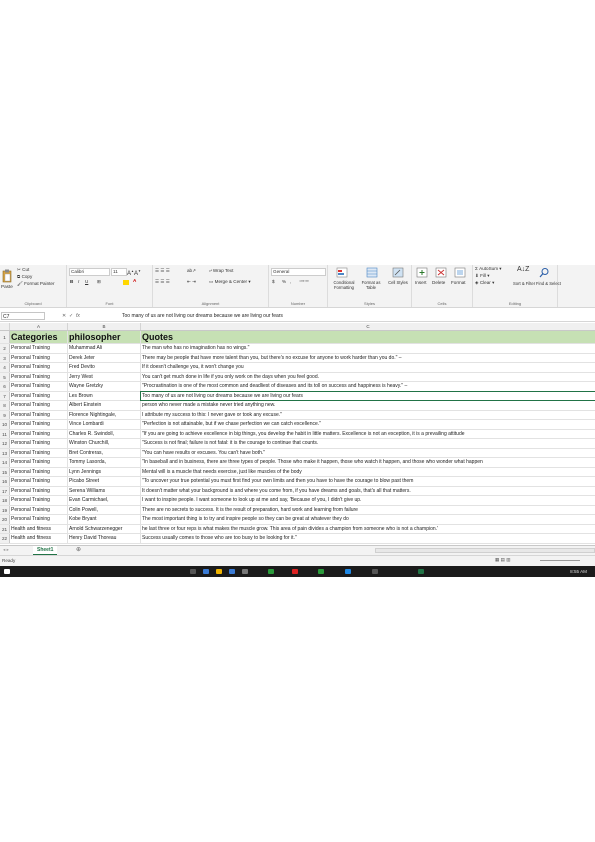 The width and height of the screenshot is (595, 842). I want to click on row-number: 13, so click(5, 452).